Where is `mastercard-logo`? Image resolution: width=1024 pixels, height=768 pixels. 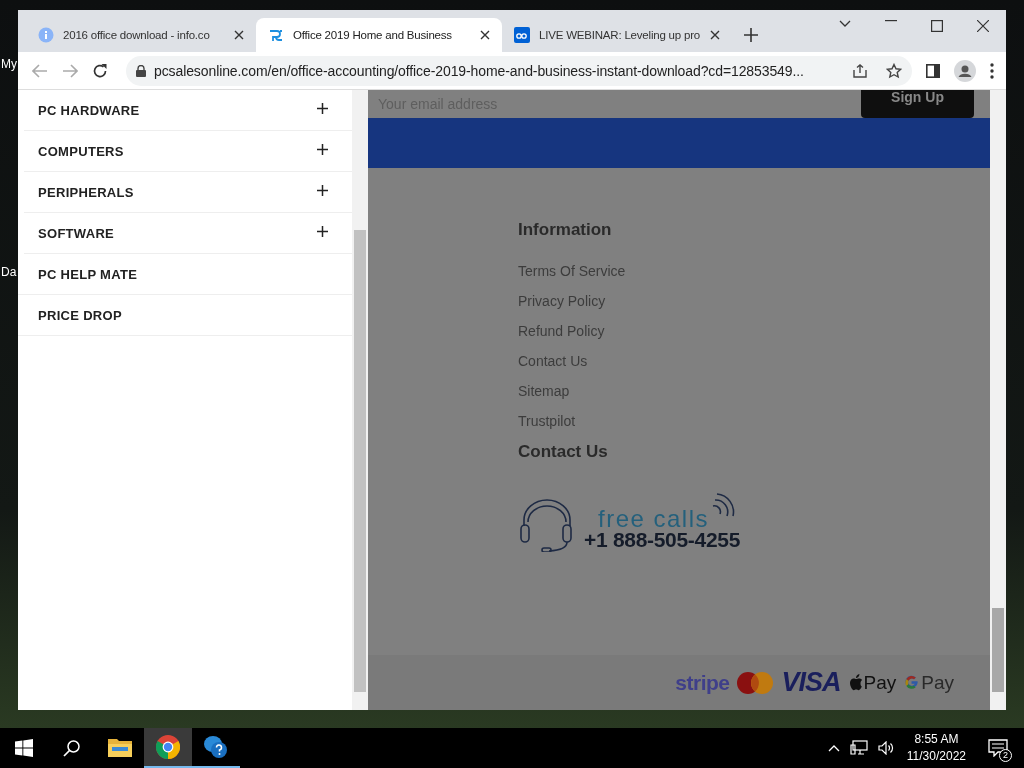 mastercard-logo is located at coordinates (755, 682).